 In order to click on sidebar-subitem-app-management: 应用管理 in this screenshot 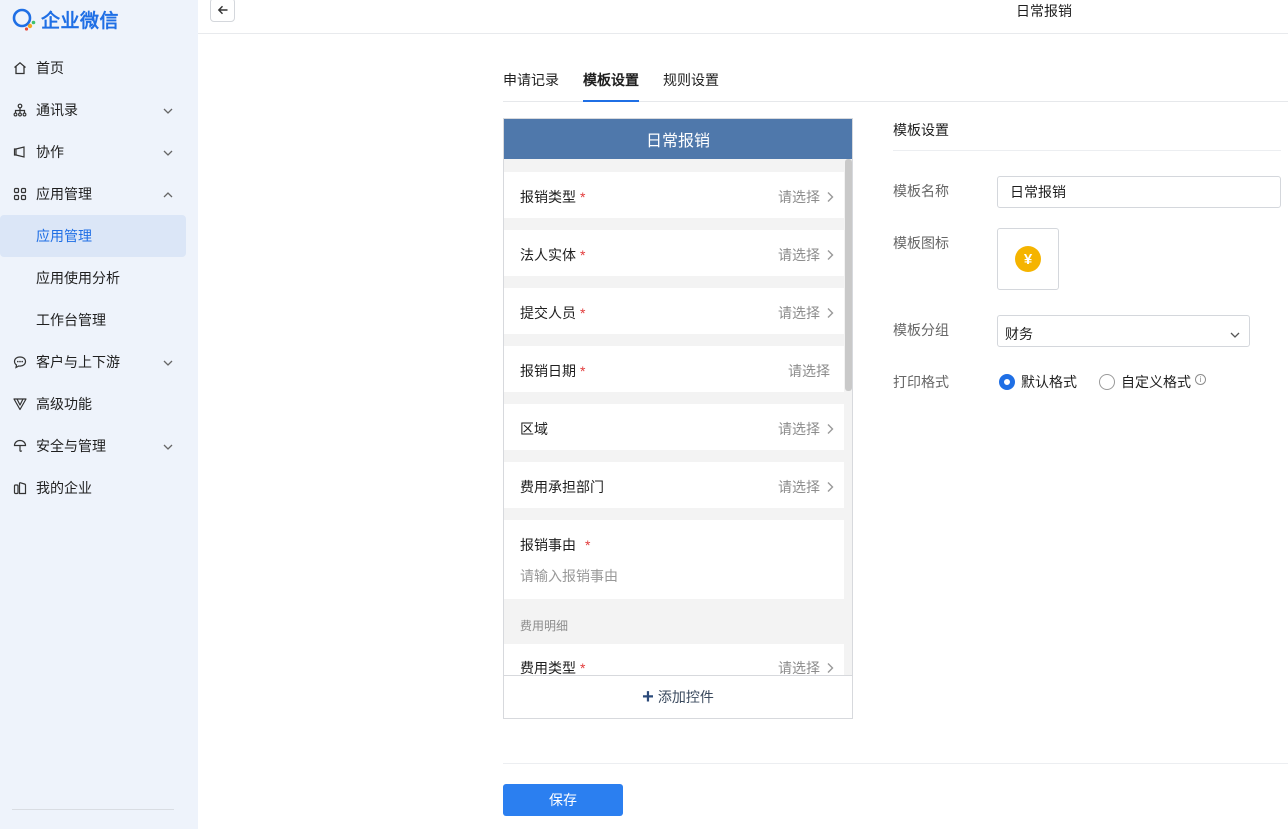, I will do `click(93, 236)`.